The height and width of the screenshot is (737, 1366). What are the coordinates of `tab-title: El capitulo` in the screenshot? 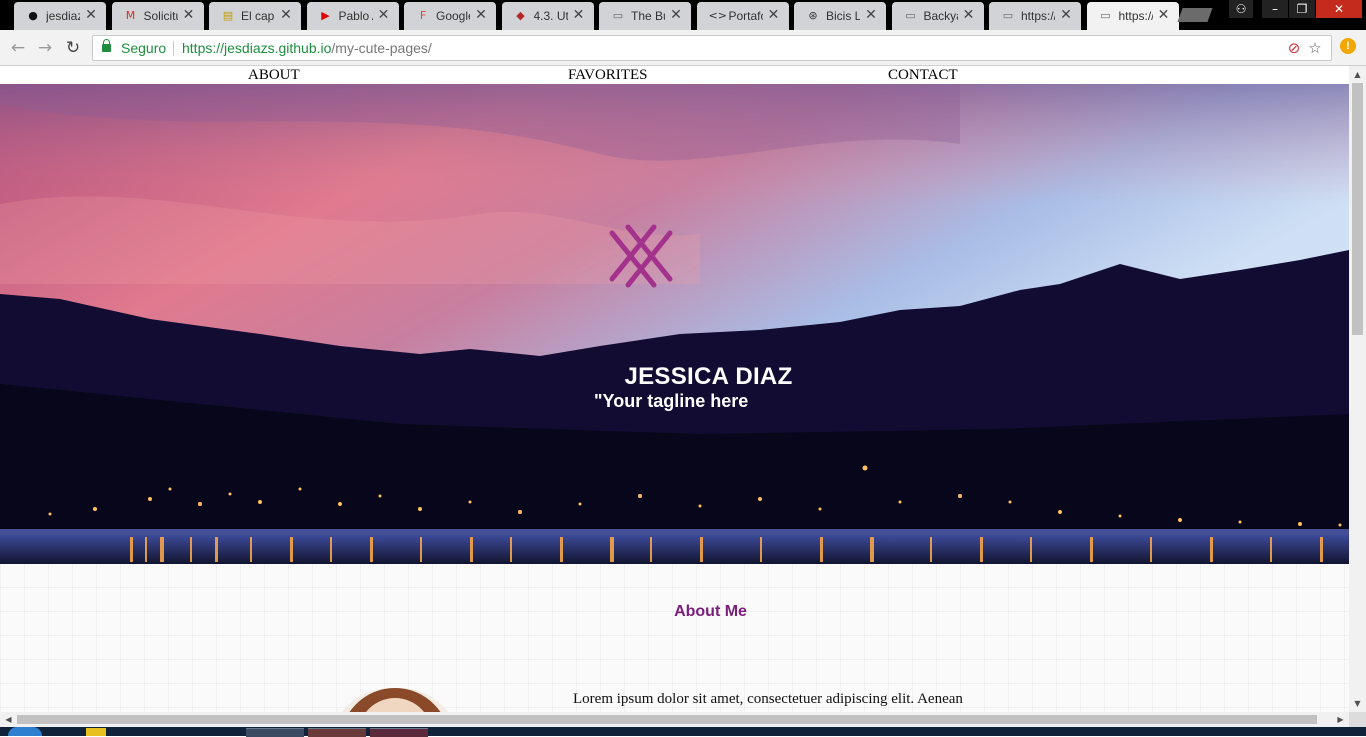 It's located at (258, 16).